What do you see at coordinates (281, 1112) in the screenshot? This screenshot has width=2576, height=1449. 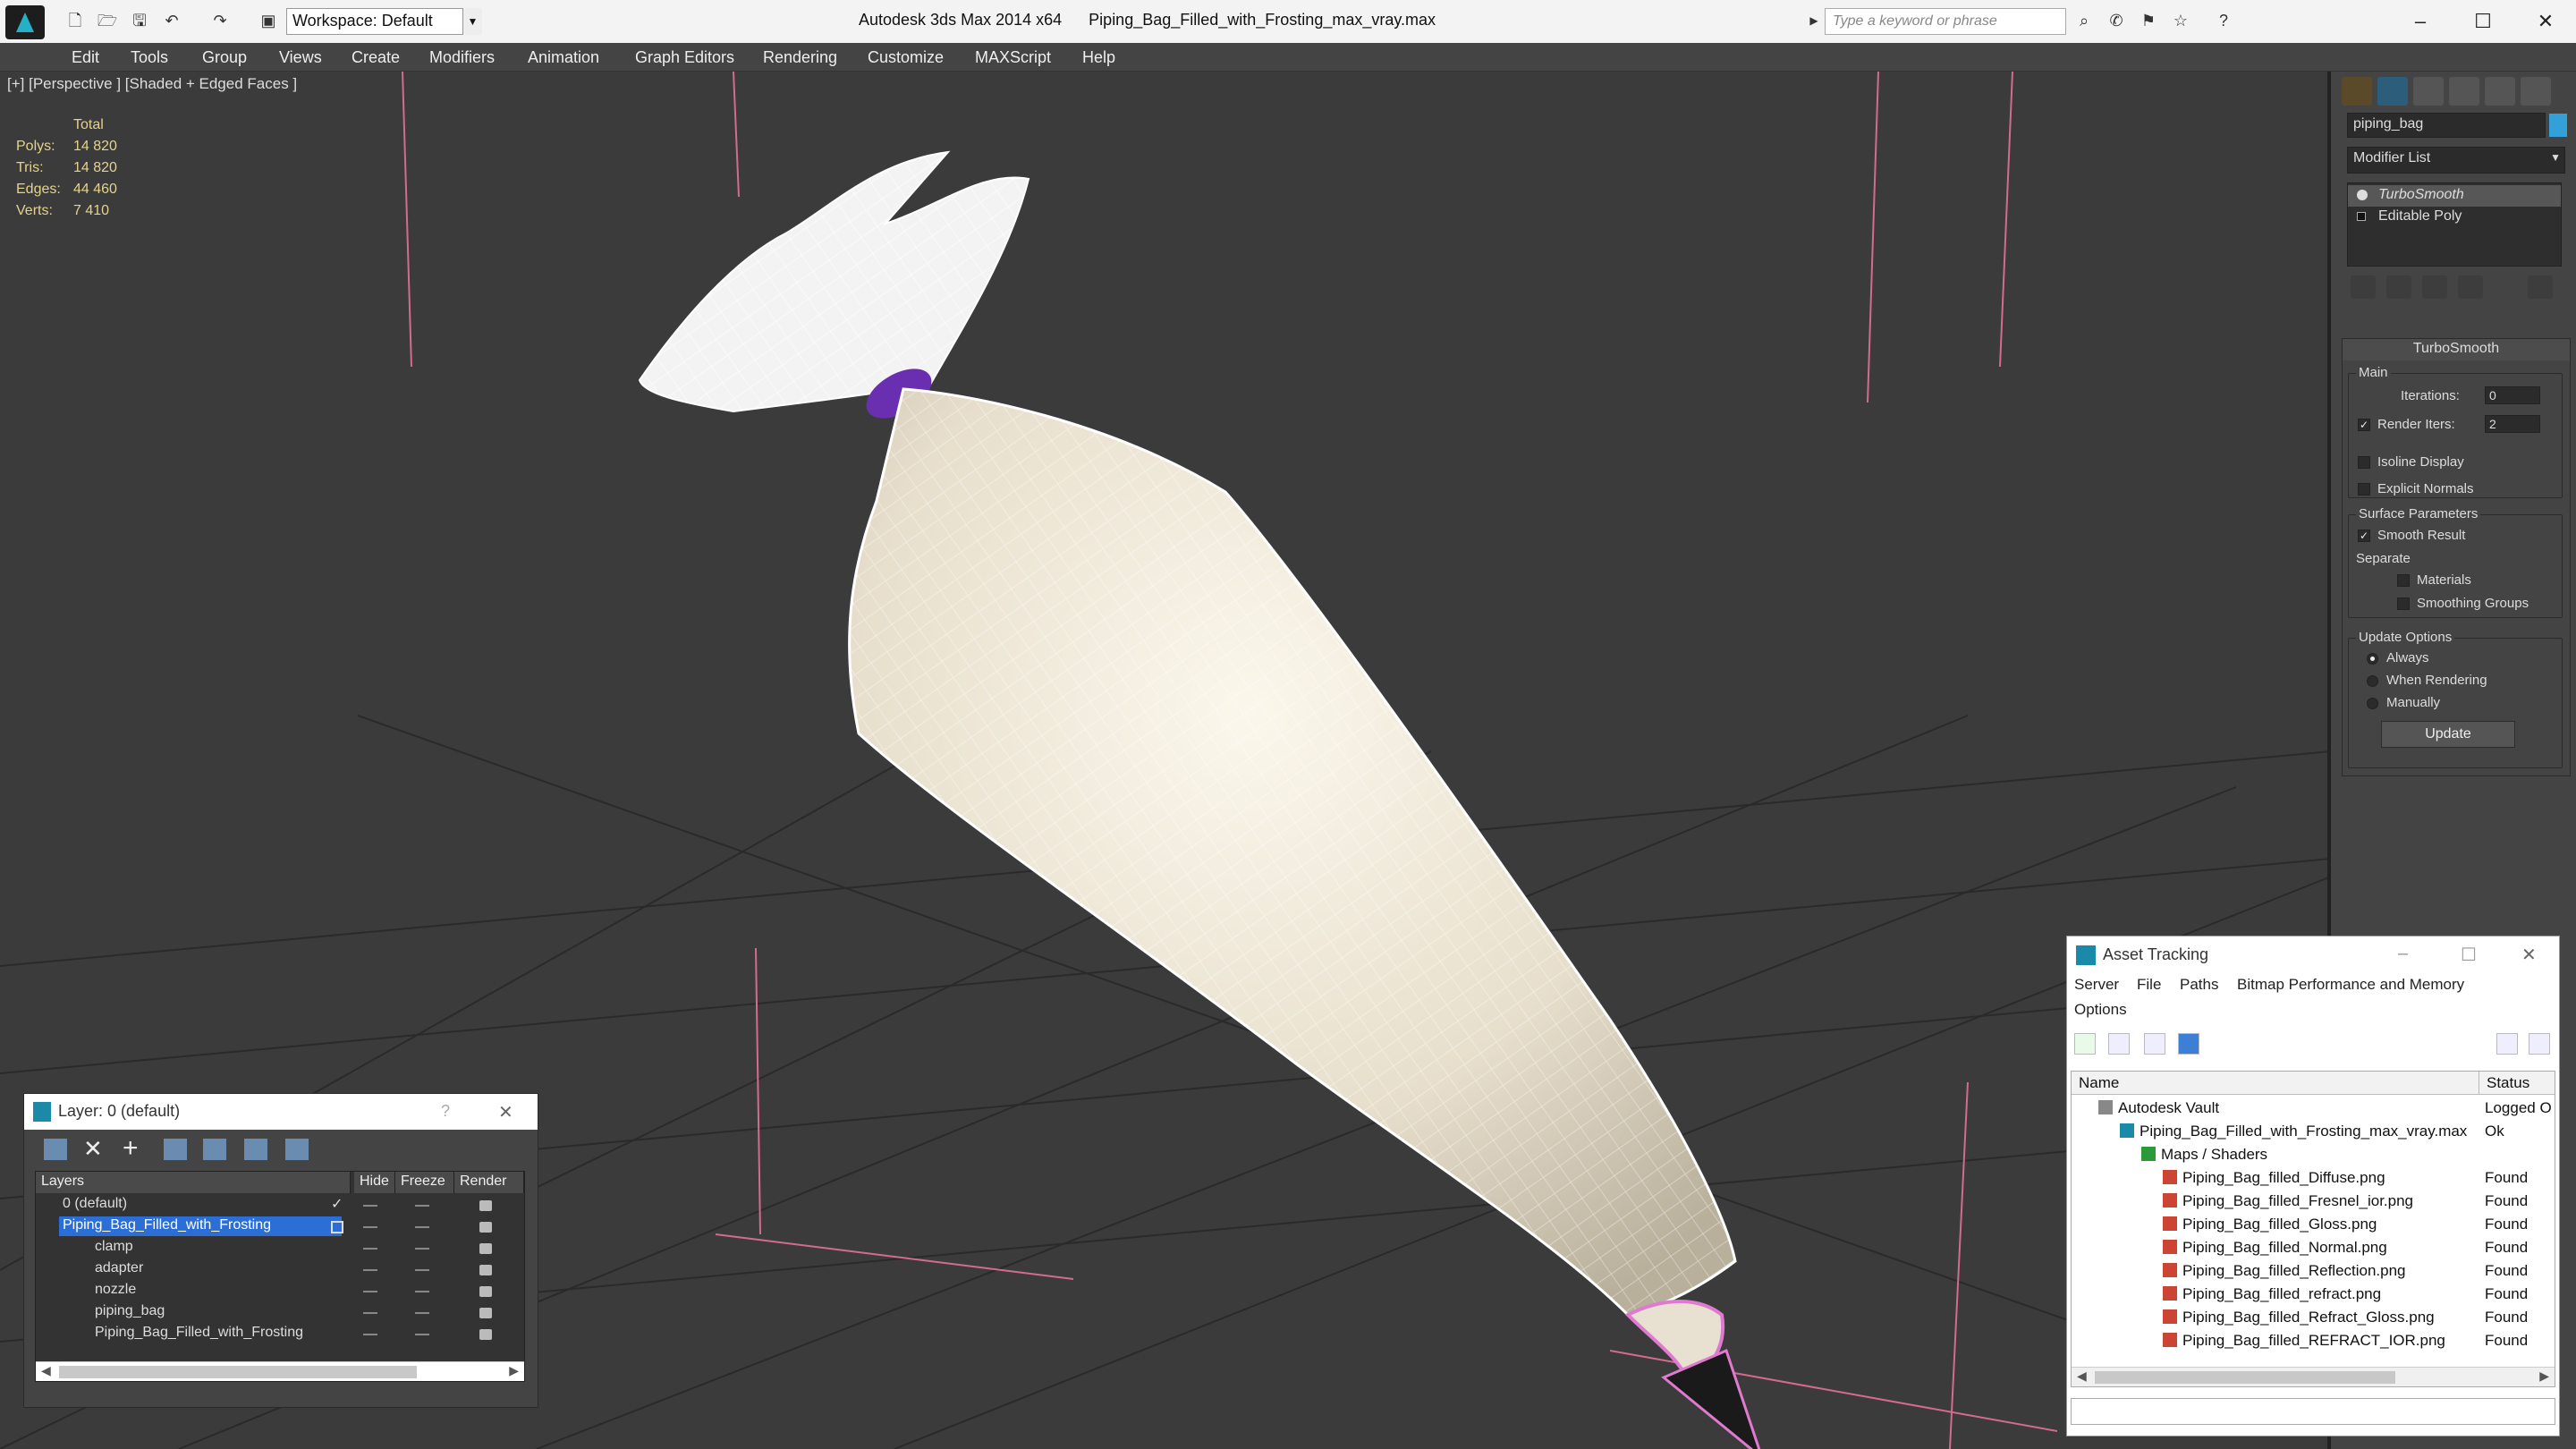 I see `layer-manager-titlebar: Layer: 0 (default) ? ✕` at bounding box center [281, 1112].